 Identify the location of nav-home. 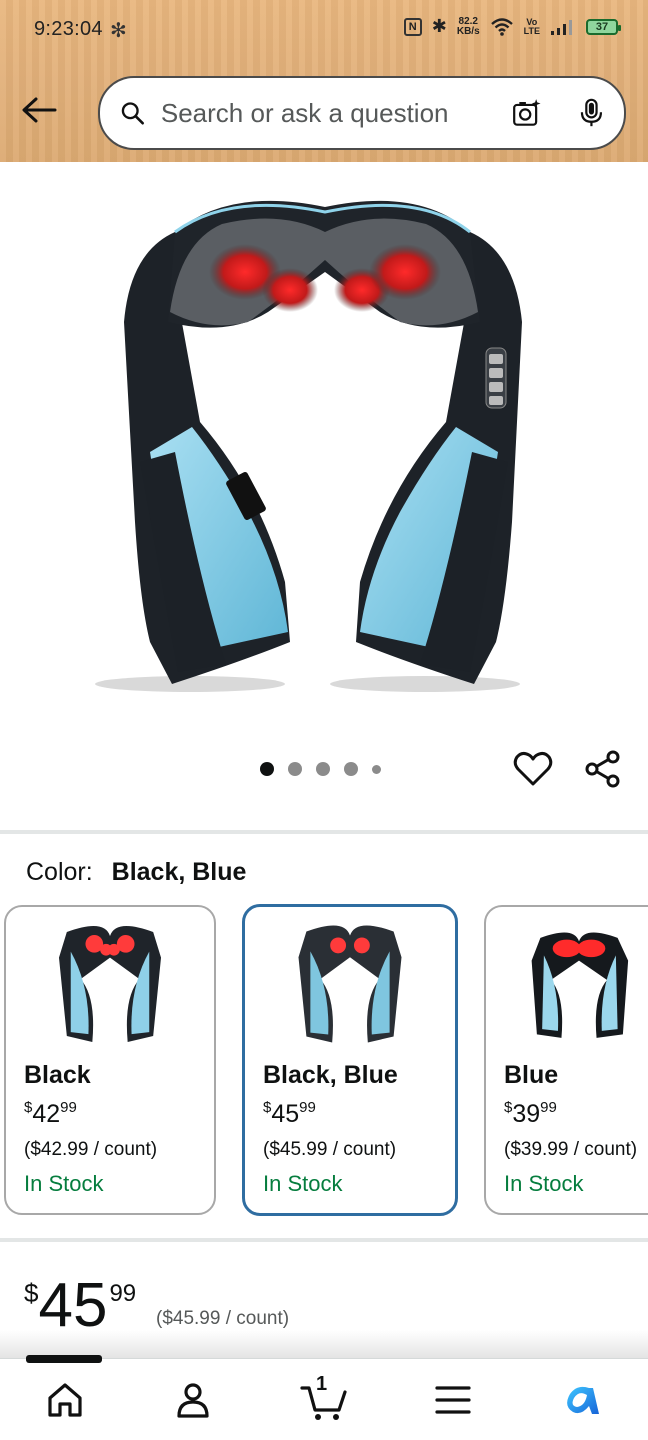
(65, 1400).